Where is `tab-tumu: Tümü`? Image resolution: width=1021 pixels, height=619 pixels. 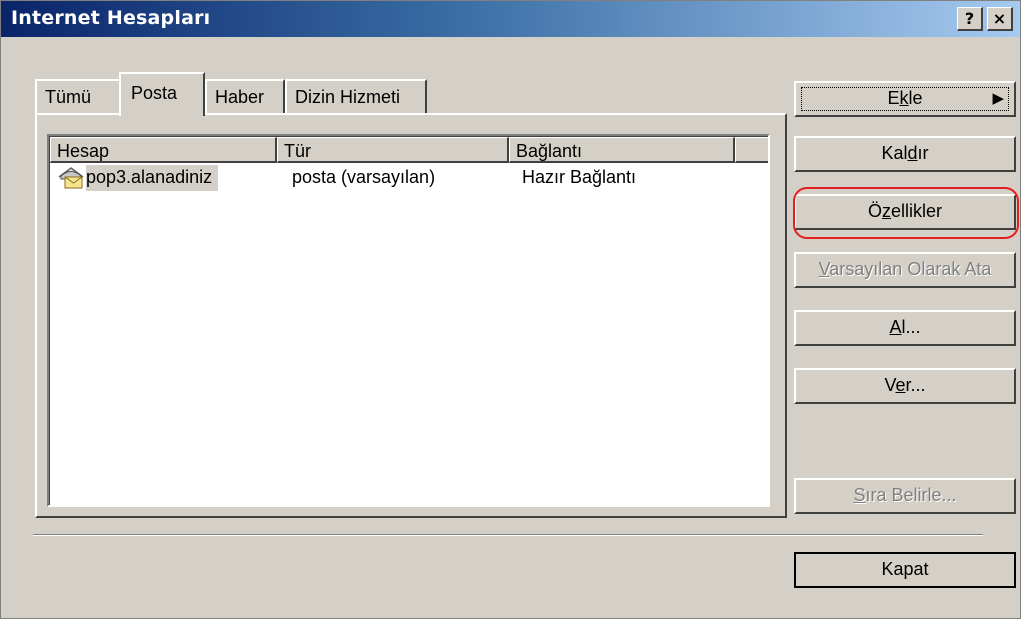
tab-tumu: Tümü is located at coordinates (78, 96).